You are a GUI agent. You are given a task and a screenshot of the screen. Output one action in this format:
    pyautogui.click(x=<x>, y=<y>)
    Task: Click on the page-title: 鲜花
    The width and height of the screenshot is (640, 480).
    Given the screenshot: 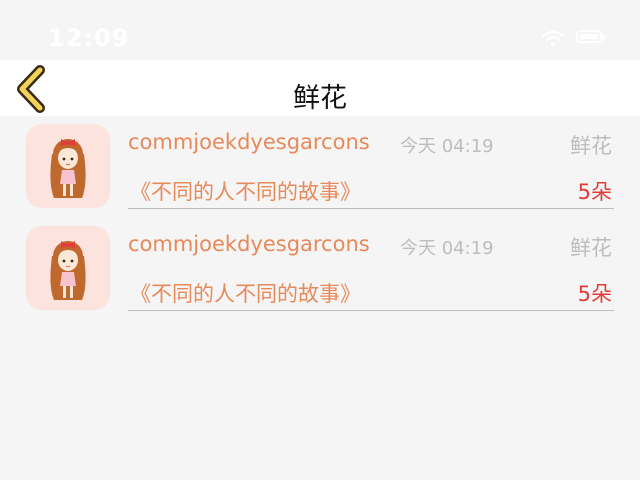 What is the action you would take?
    pyautogui.click(x=320, y=98)
    